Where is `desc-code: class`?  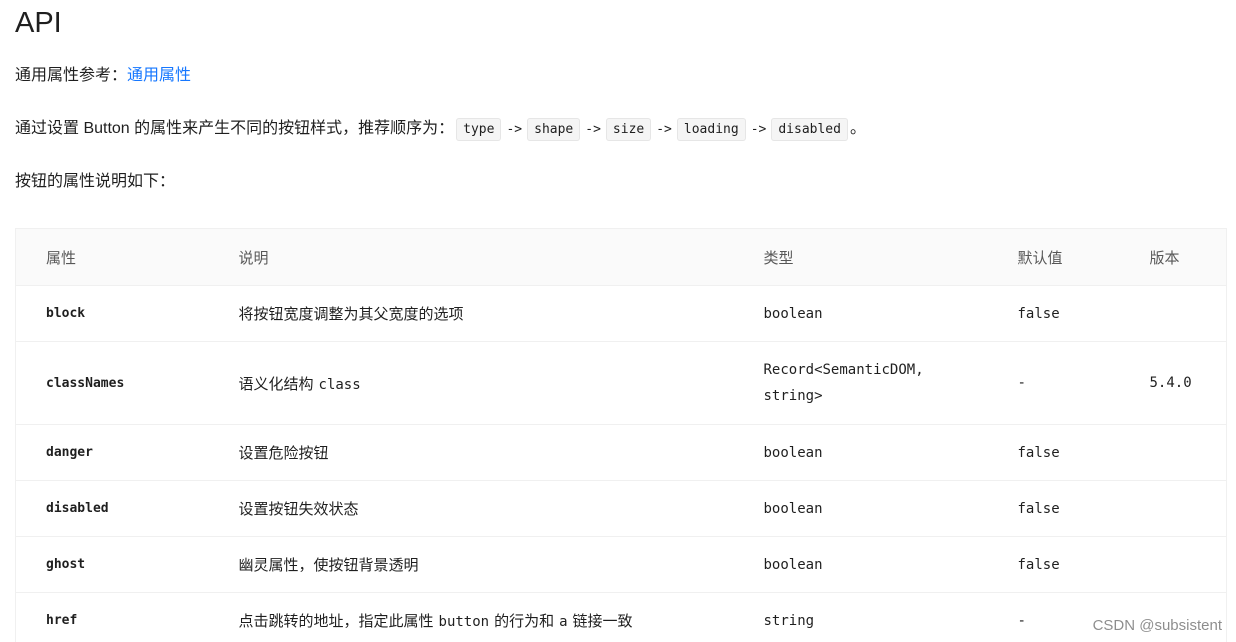
desc-code: class is located at coordinates (339, 384).